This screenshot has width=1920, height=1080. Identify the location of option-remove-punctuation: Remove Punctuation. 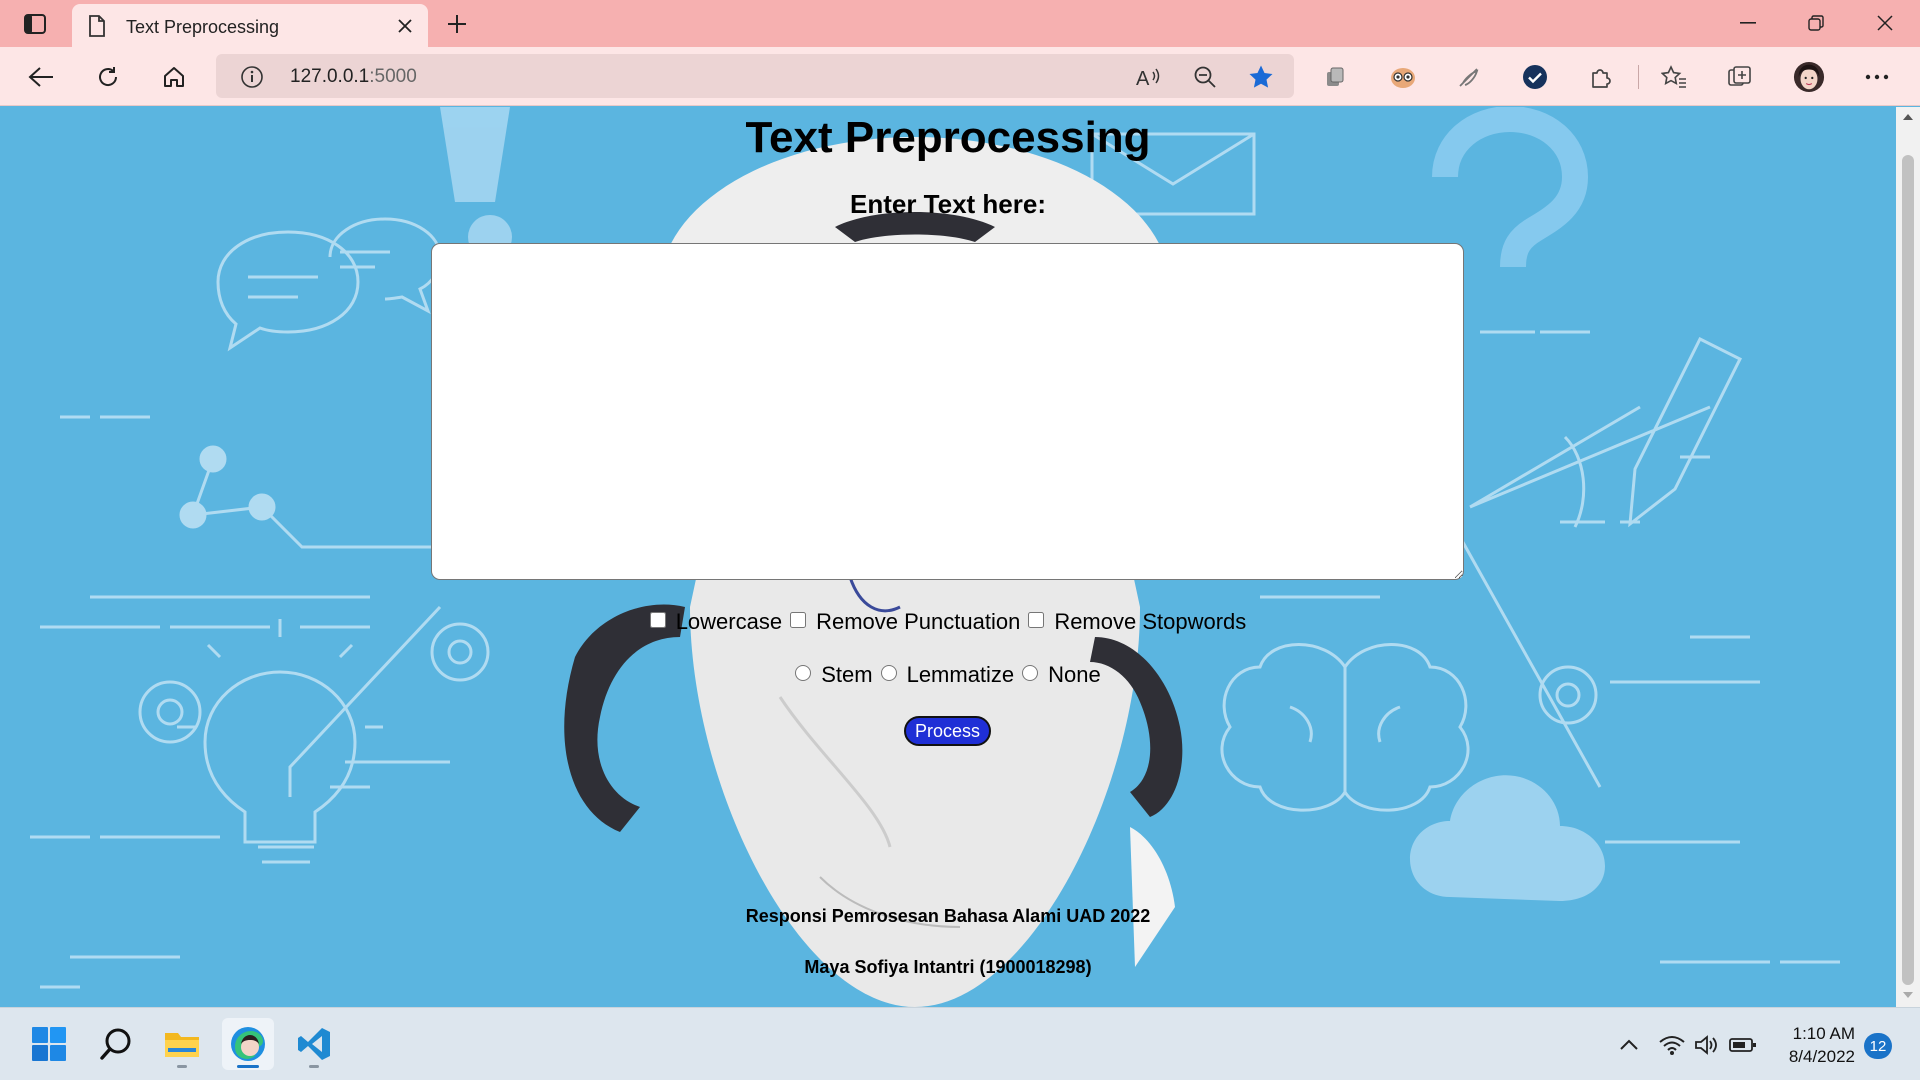
(905, 622).